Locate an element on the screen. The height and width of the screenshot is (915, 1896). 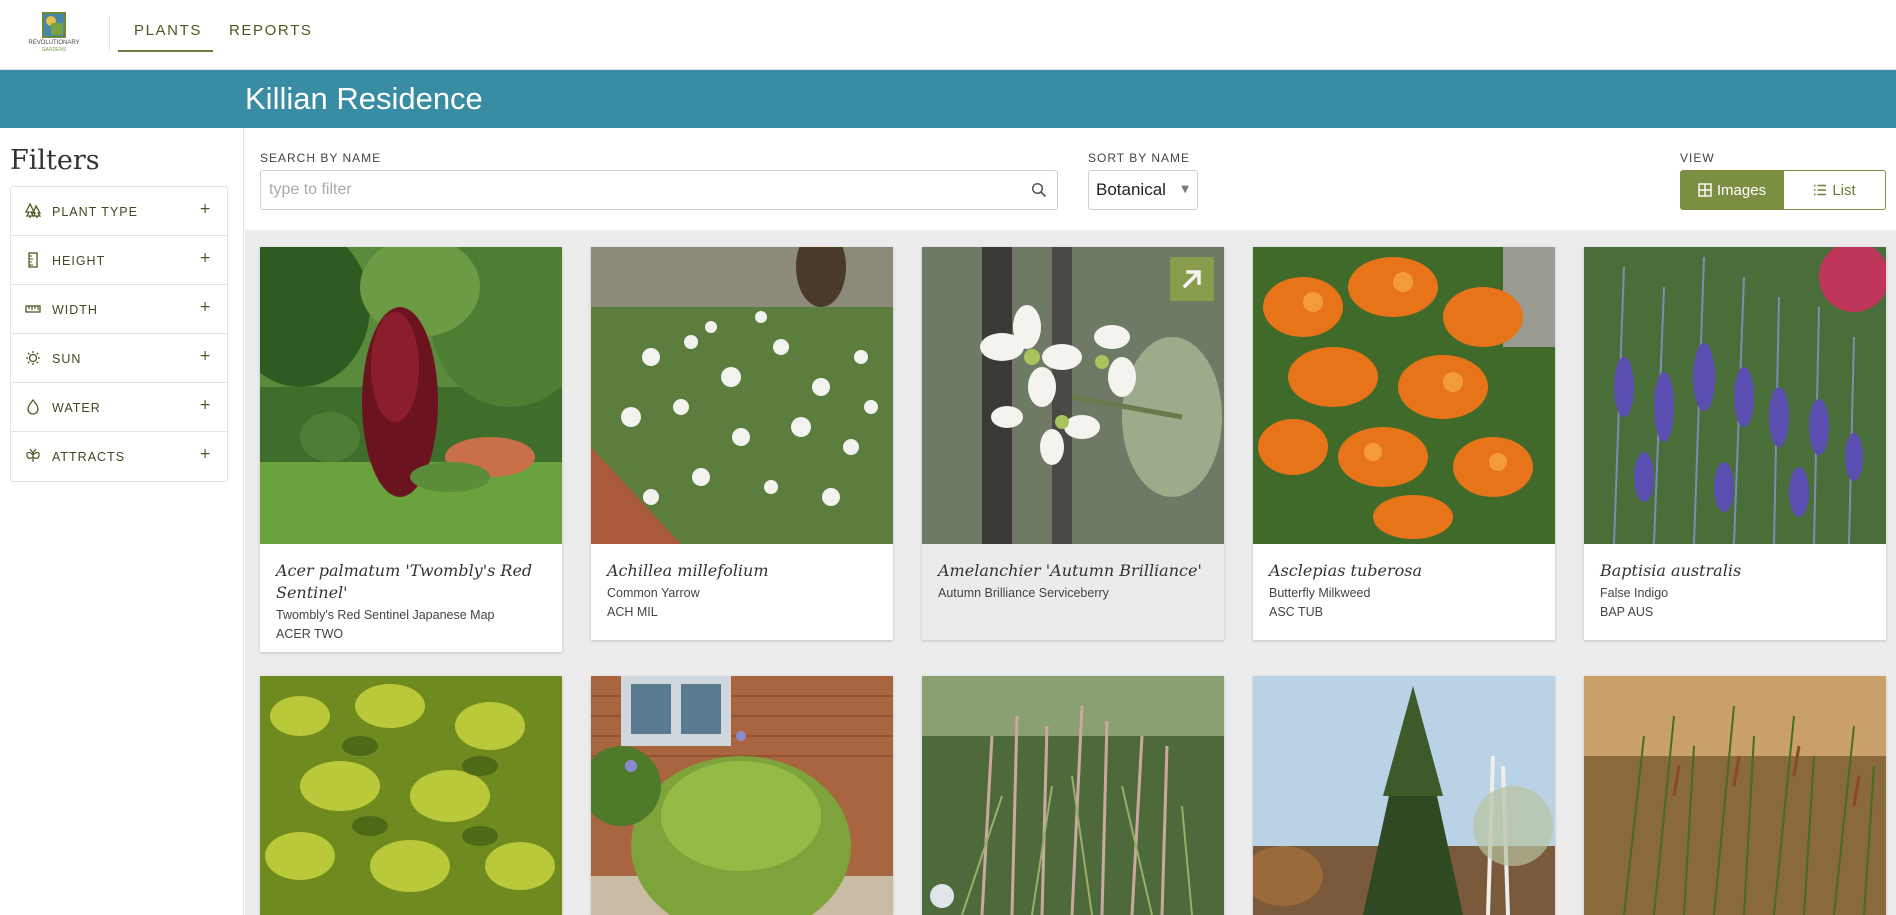
revolutionary-gardens-logo: REVOLUTIONARY GARDENS is located at coordinates (54, 33).